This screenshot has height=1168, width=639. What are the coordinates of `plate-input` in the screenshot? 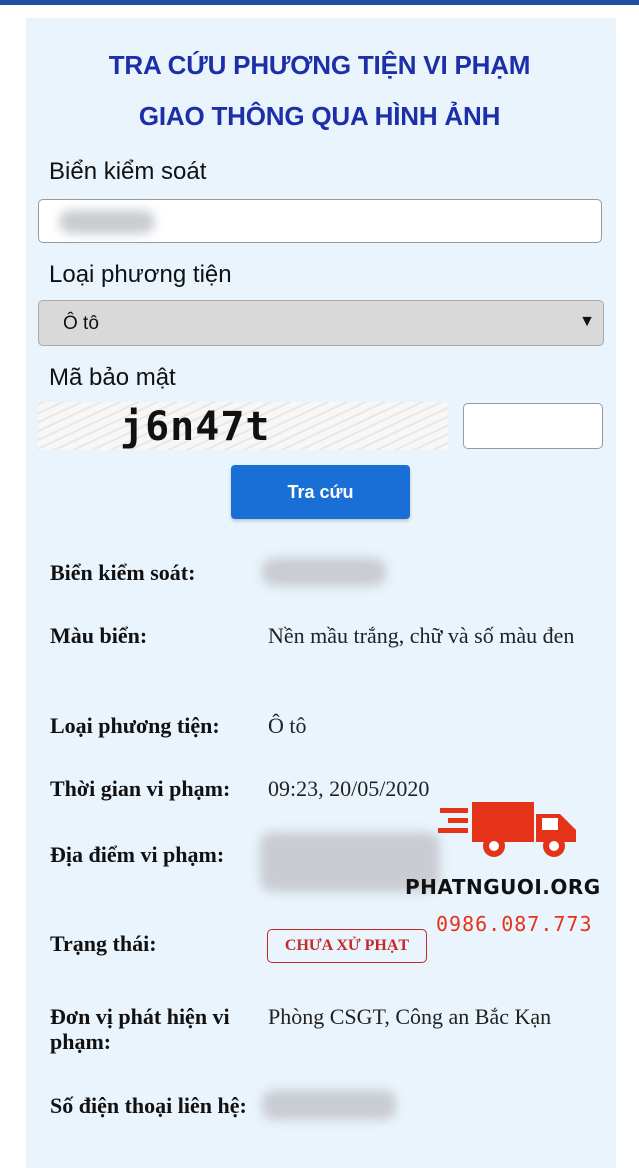 It's located at (320, 221).